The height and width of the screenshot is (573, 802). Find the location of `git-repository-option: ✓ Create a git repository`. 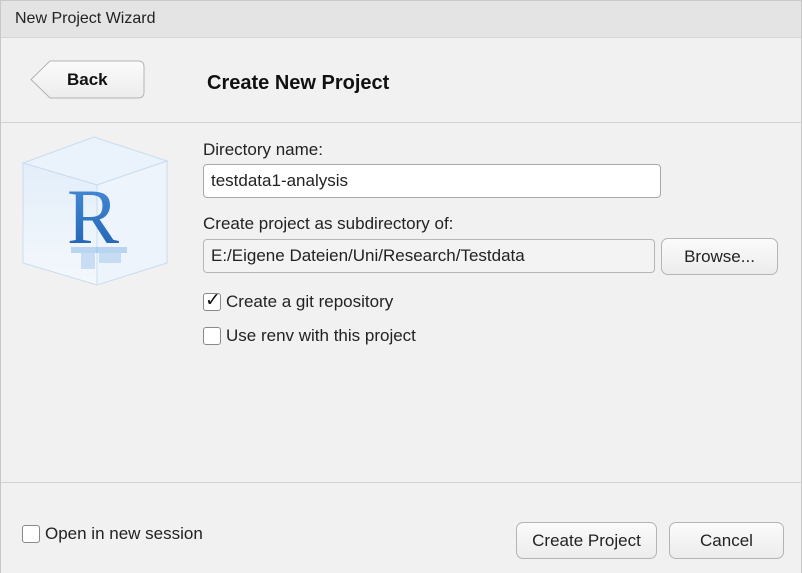

git-repository-option: ✓ Create a git repository is located at coordinates (298, 301).